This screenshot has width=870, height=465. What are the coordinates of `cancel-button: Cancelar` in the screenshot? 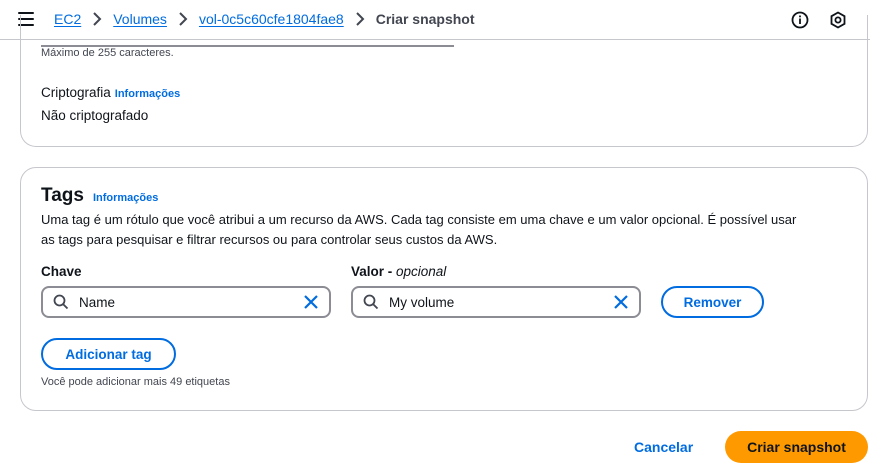 It's located at (663, 447).